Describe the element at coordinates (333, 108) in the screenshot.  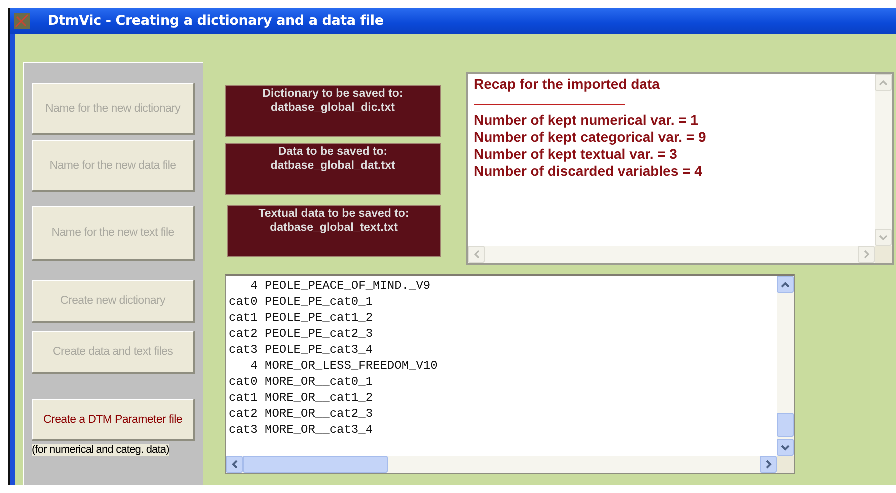
I see `file-name: datbase_global_dic.txt` at that location.